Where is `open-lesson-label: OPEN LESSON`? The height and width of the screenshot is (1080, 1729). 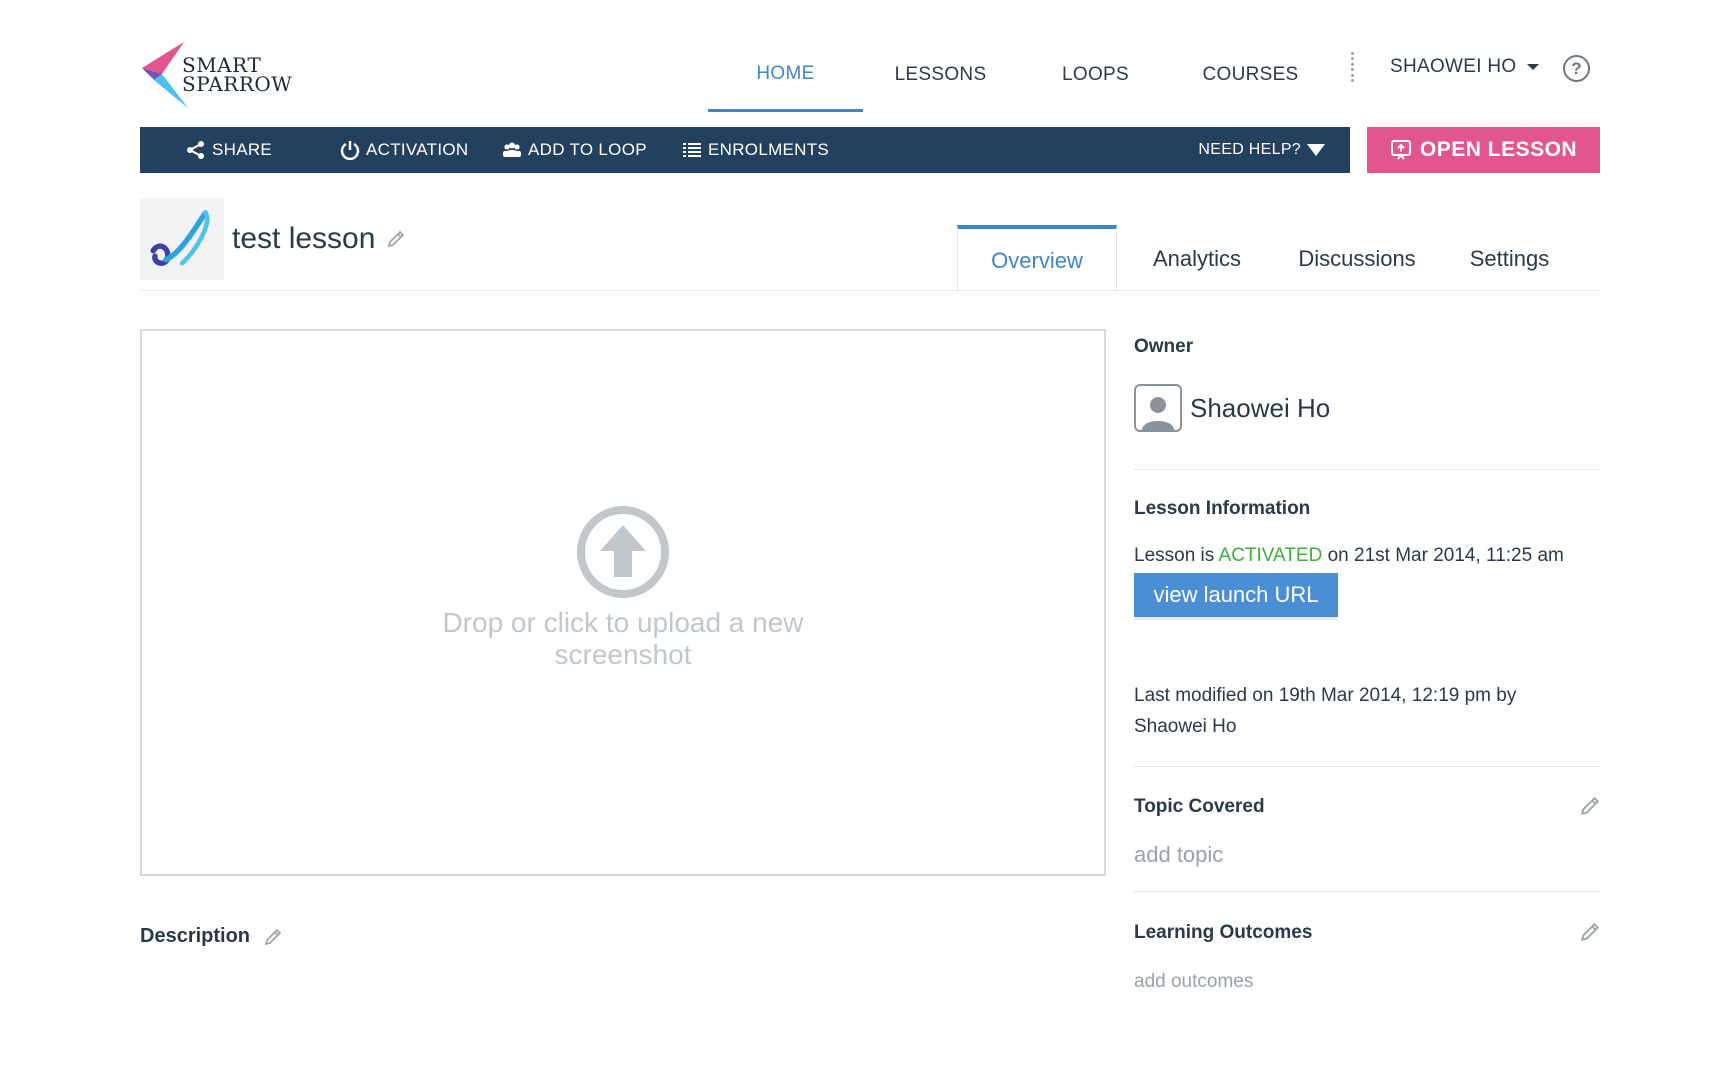 open-lesson-label: OPEN LESSON is located at coordinates (1498, 149).